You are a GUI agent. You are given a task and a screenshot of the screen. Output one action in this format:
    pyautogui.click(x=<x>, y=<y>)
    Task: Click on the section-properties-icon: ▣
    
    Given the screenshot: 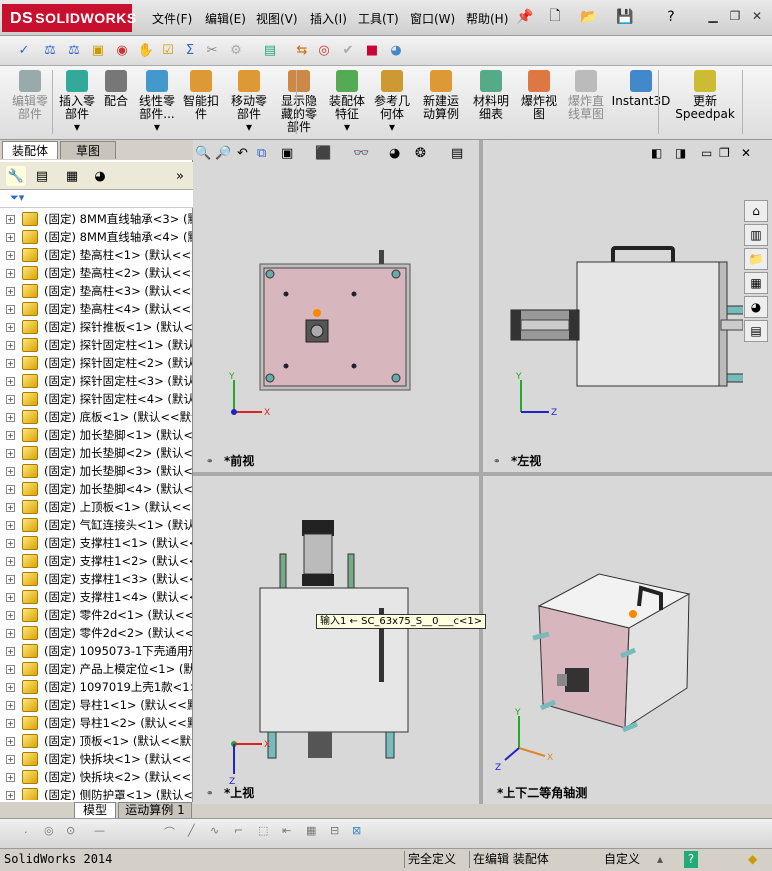 What is the action you would take?
    pyautogui.click(x=98, y=50)
    